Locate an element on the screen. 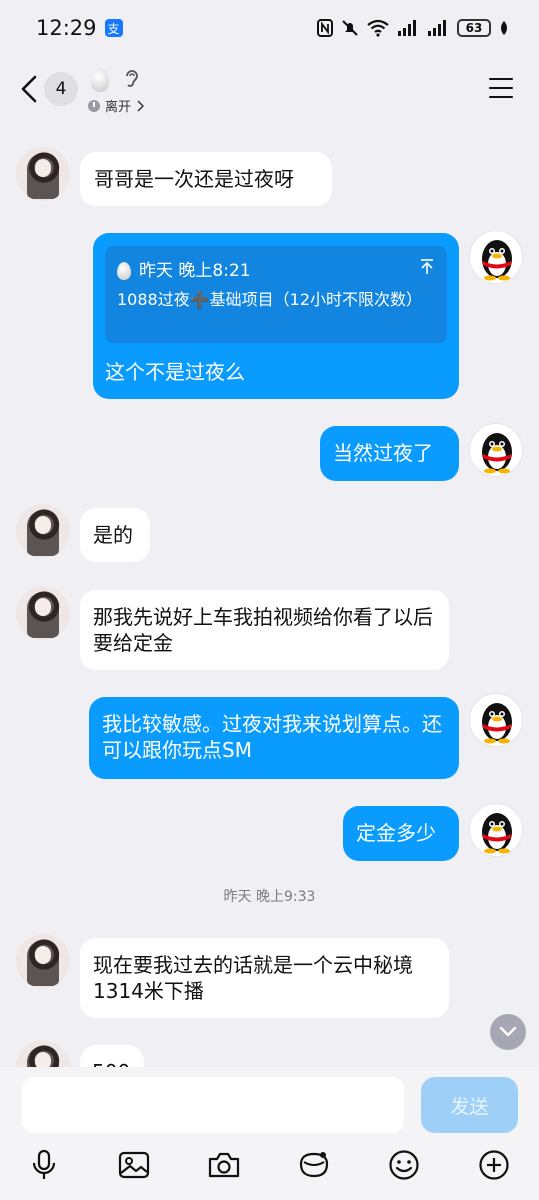  leaf-icon is located at coordinates (504, 28).